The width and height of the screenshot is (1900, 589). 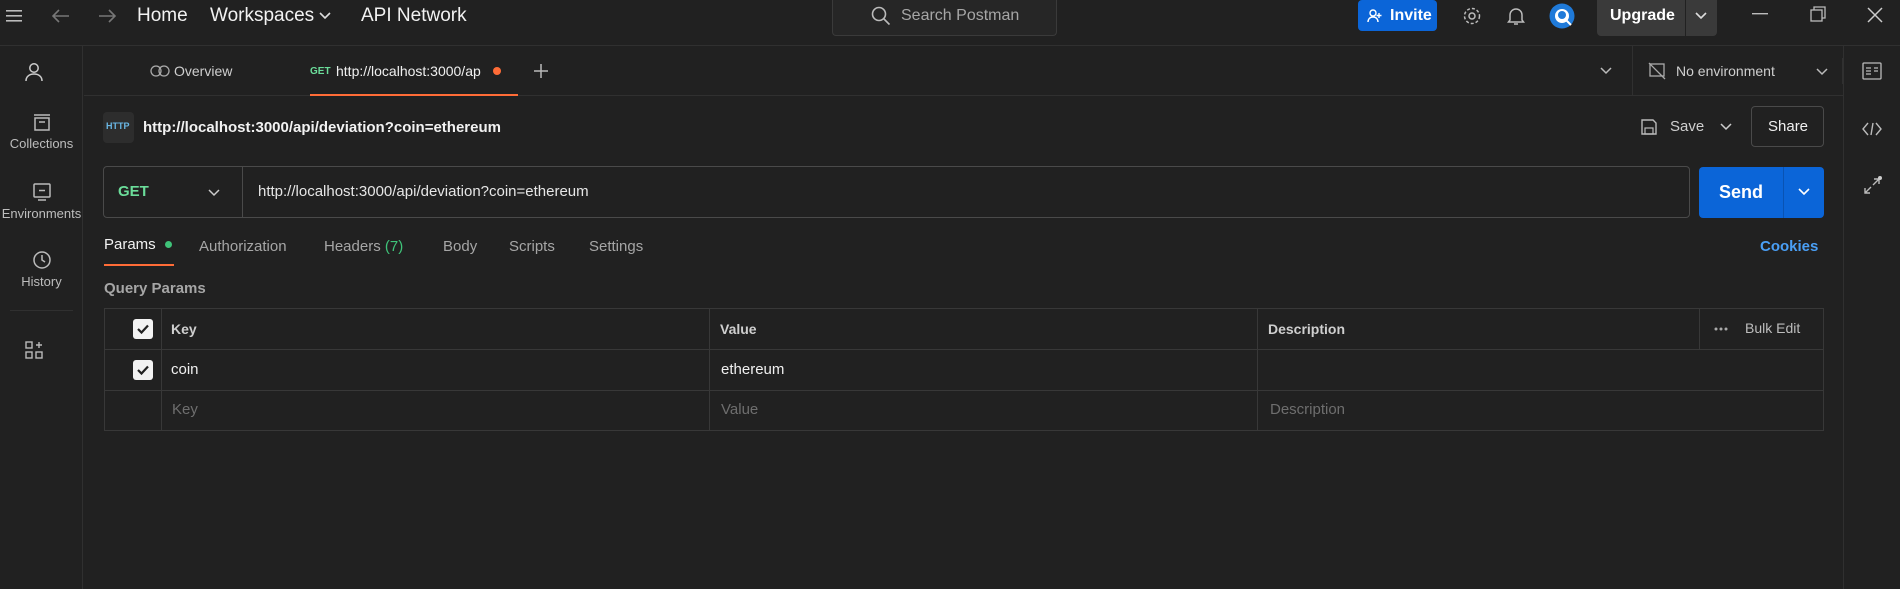 I want to click on user-icon, so click(x=34, y=72).